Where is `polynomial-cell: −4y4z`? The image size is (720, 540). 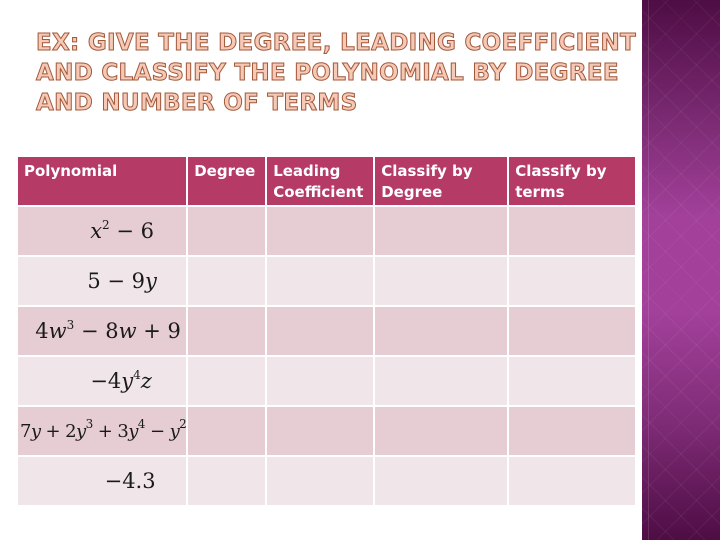 polynomial-cell: −4y4z is located at coordinates (102, 381).